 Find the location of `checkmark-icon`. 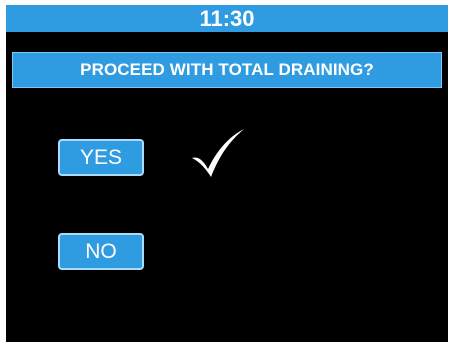

checkmark-icon is located at coordinates (218, 153).